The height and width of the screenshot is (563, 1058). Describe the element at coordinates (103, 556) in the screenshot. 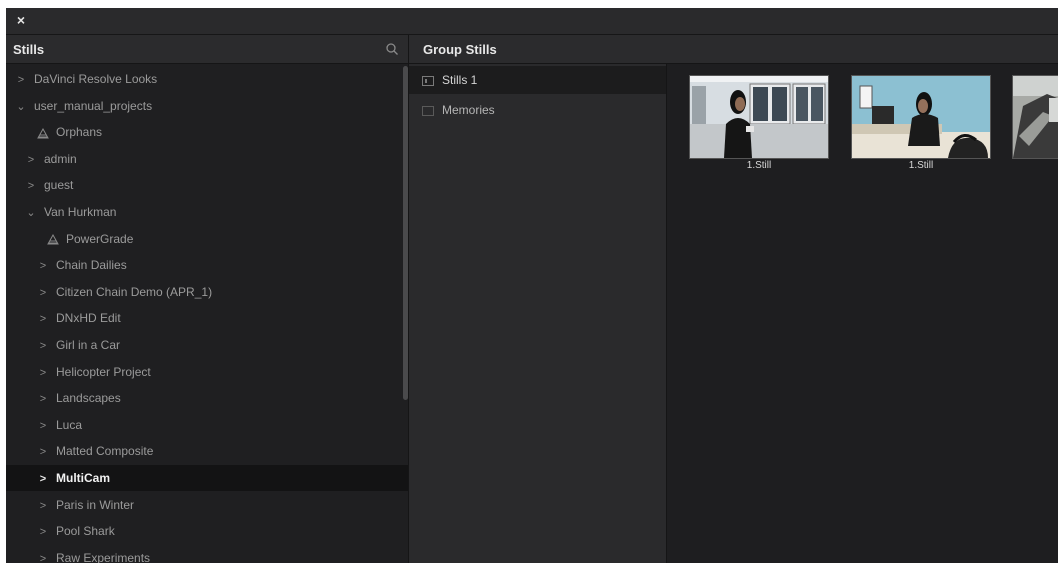

I see `tree-item-label: Raw Experiments` at that location.